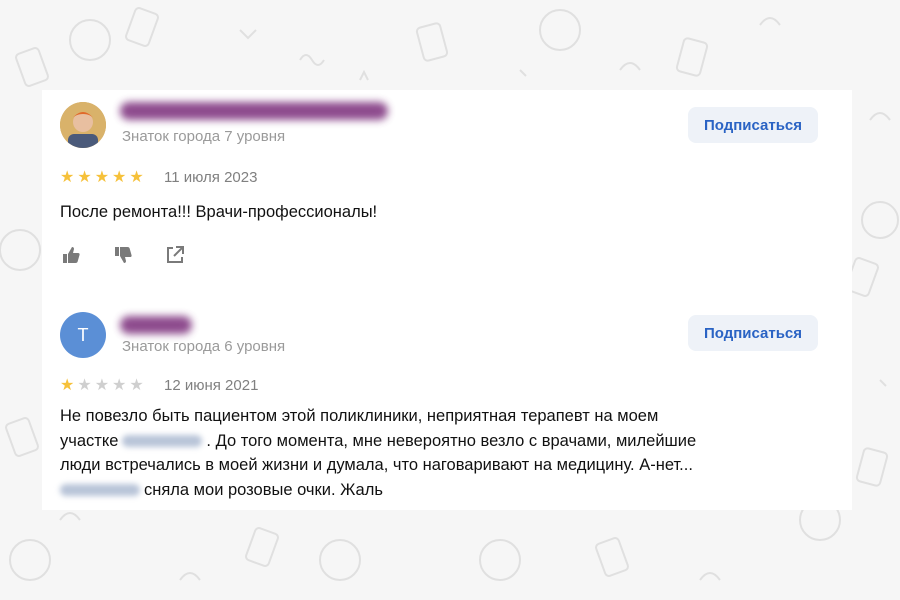 The height and width of the screenshot is (600, 900). I want to click on review-actions, so click(123, 255).